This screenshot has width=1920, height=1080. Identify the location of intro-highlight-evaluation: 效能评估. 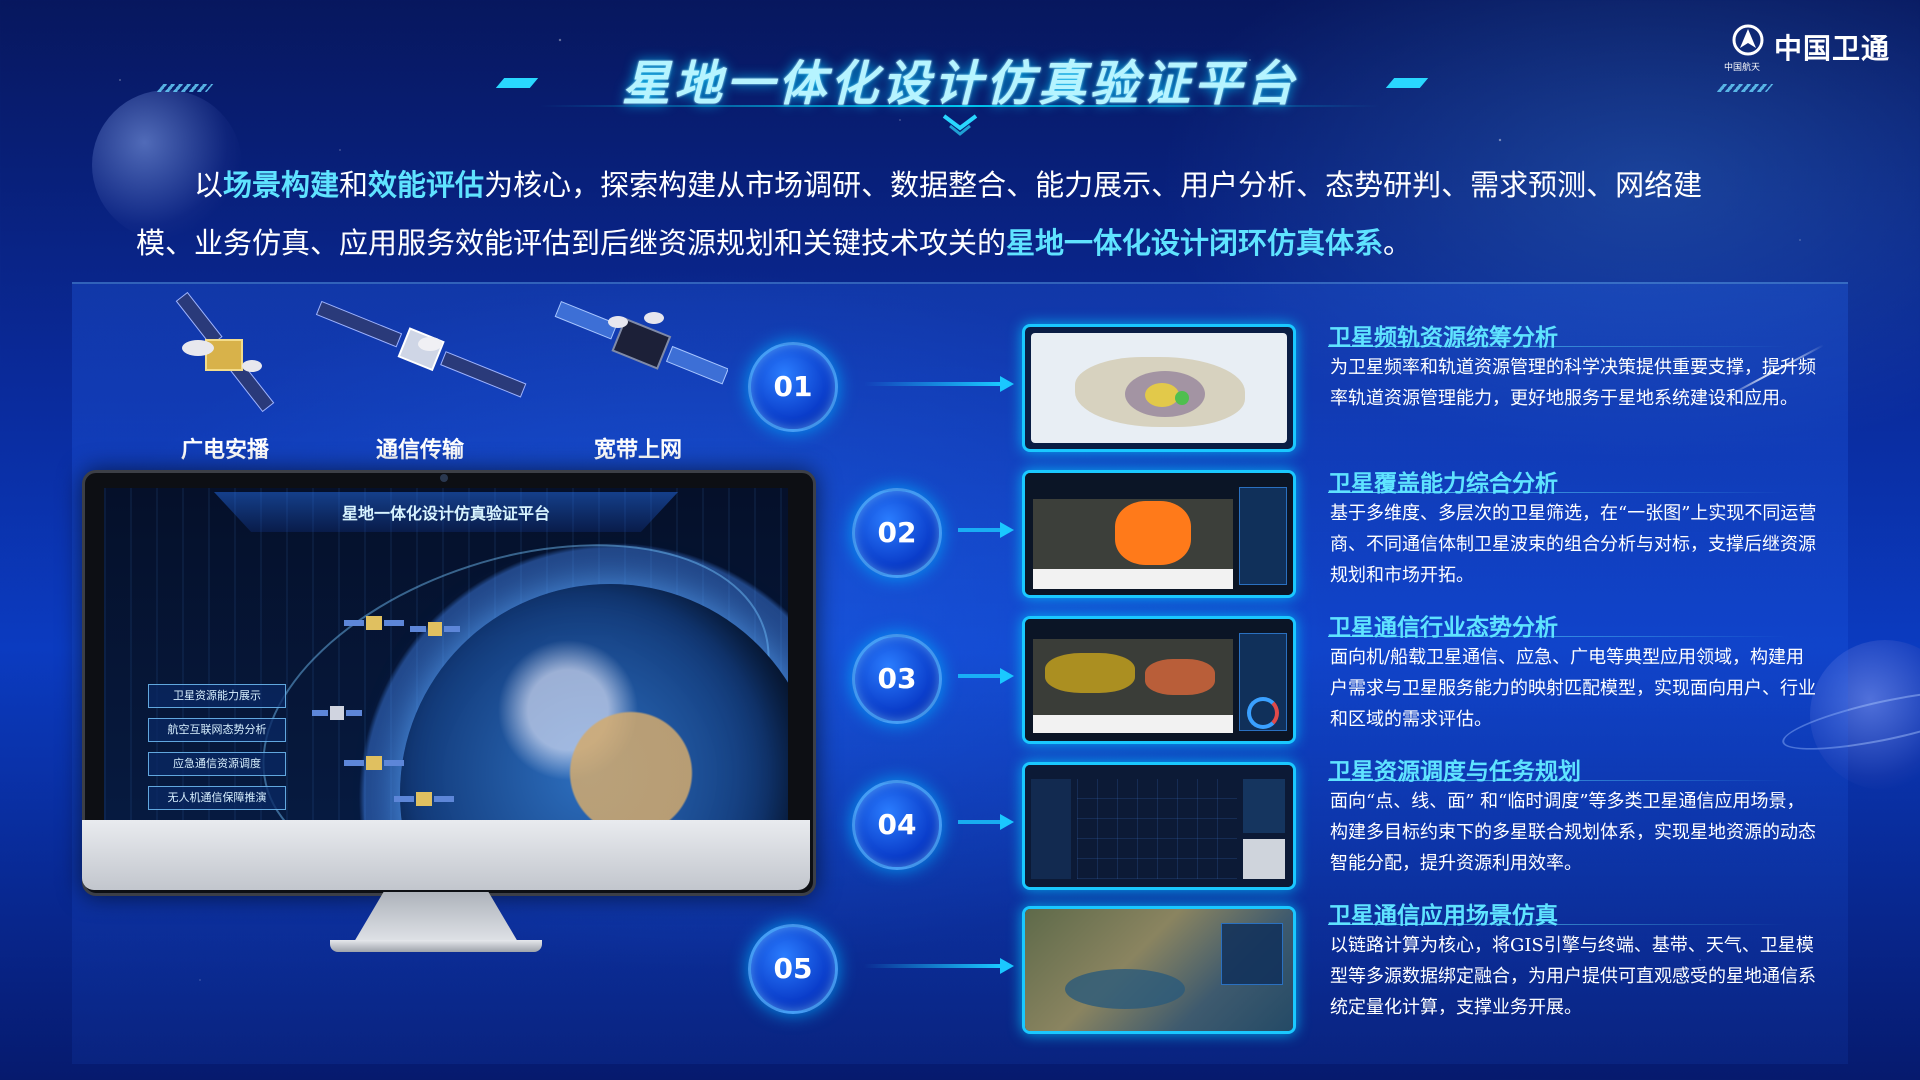
(426, 185).